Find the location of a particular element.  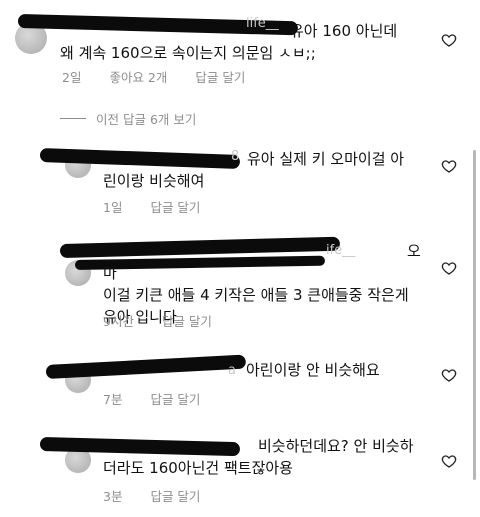

comment-meta: 1일 답글 달기 is located at coordinates (151, 206).